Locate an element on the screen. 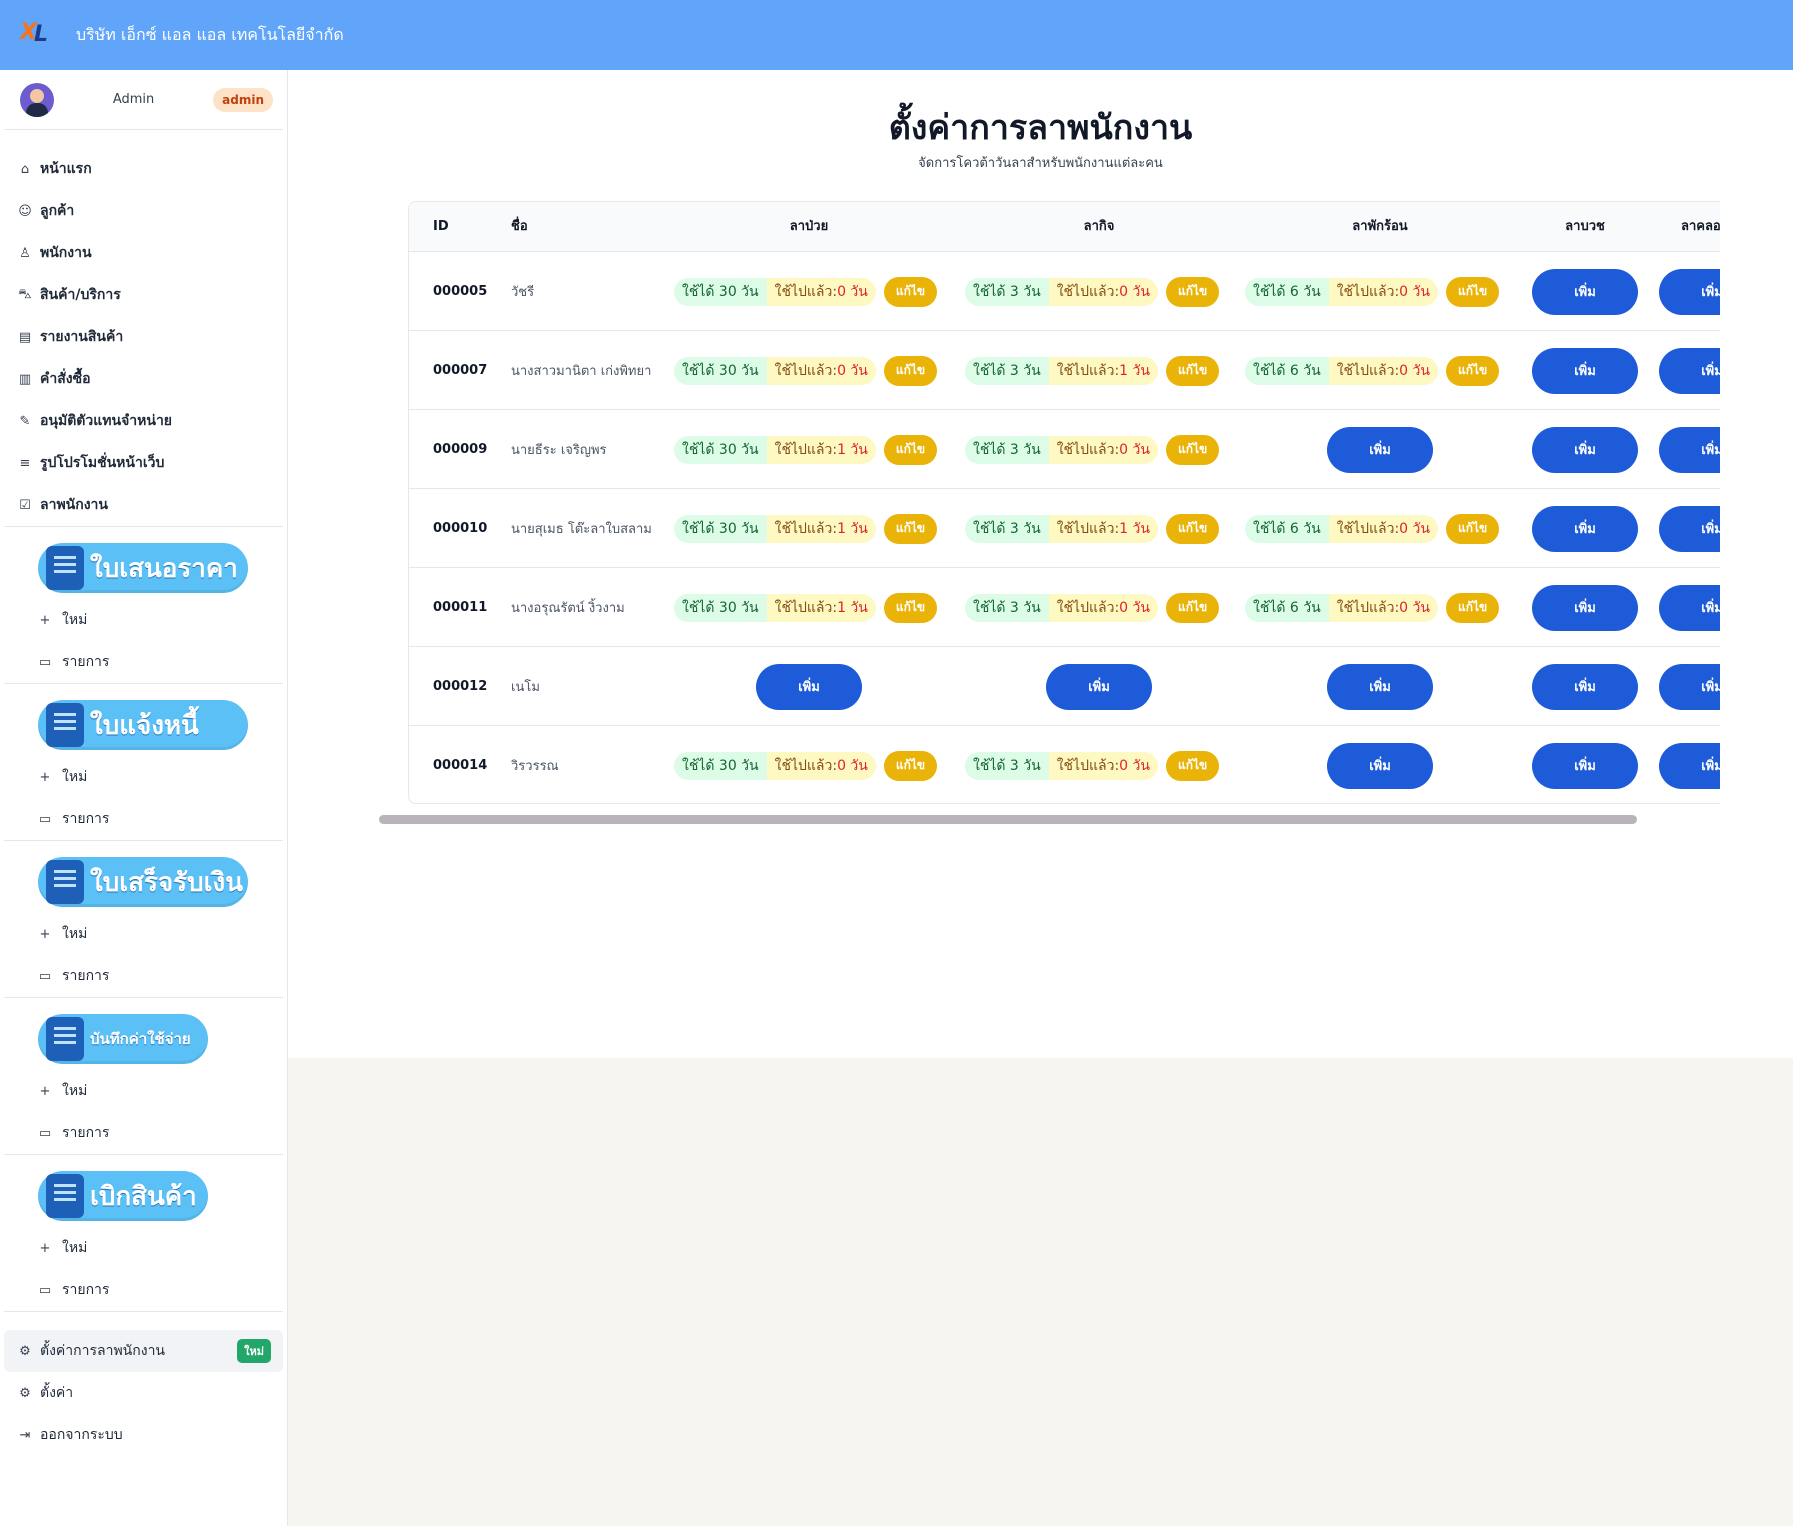 The image size is (1793, 1526). sidebar-item: ⌂ หน้าแรก is located at coordinates (143, 169).